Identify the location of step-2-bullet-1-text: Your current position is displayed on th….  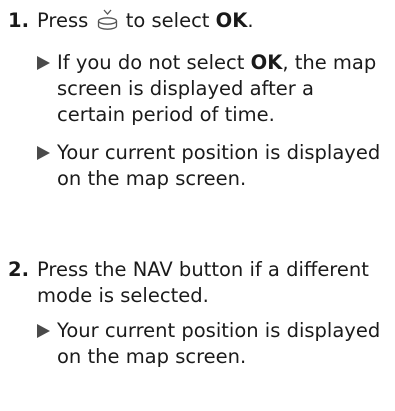
(219, 343).